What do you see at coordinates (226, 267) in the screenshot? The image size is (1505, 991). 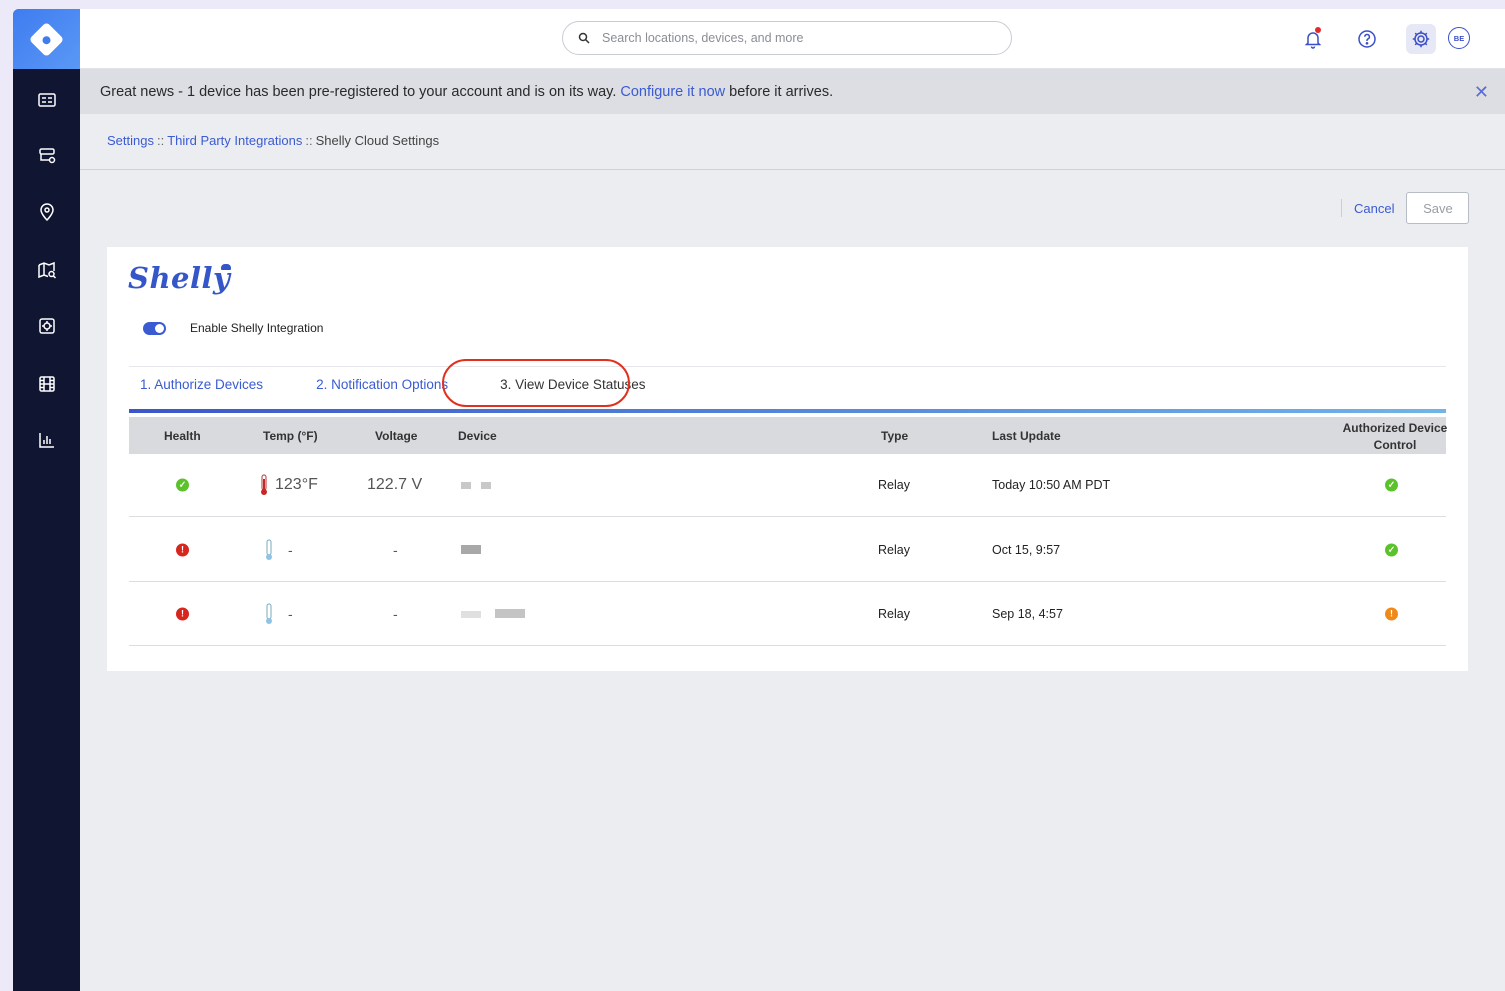 I see `cloud-icon` at bounding box center [226, 267].